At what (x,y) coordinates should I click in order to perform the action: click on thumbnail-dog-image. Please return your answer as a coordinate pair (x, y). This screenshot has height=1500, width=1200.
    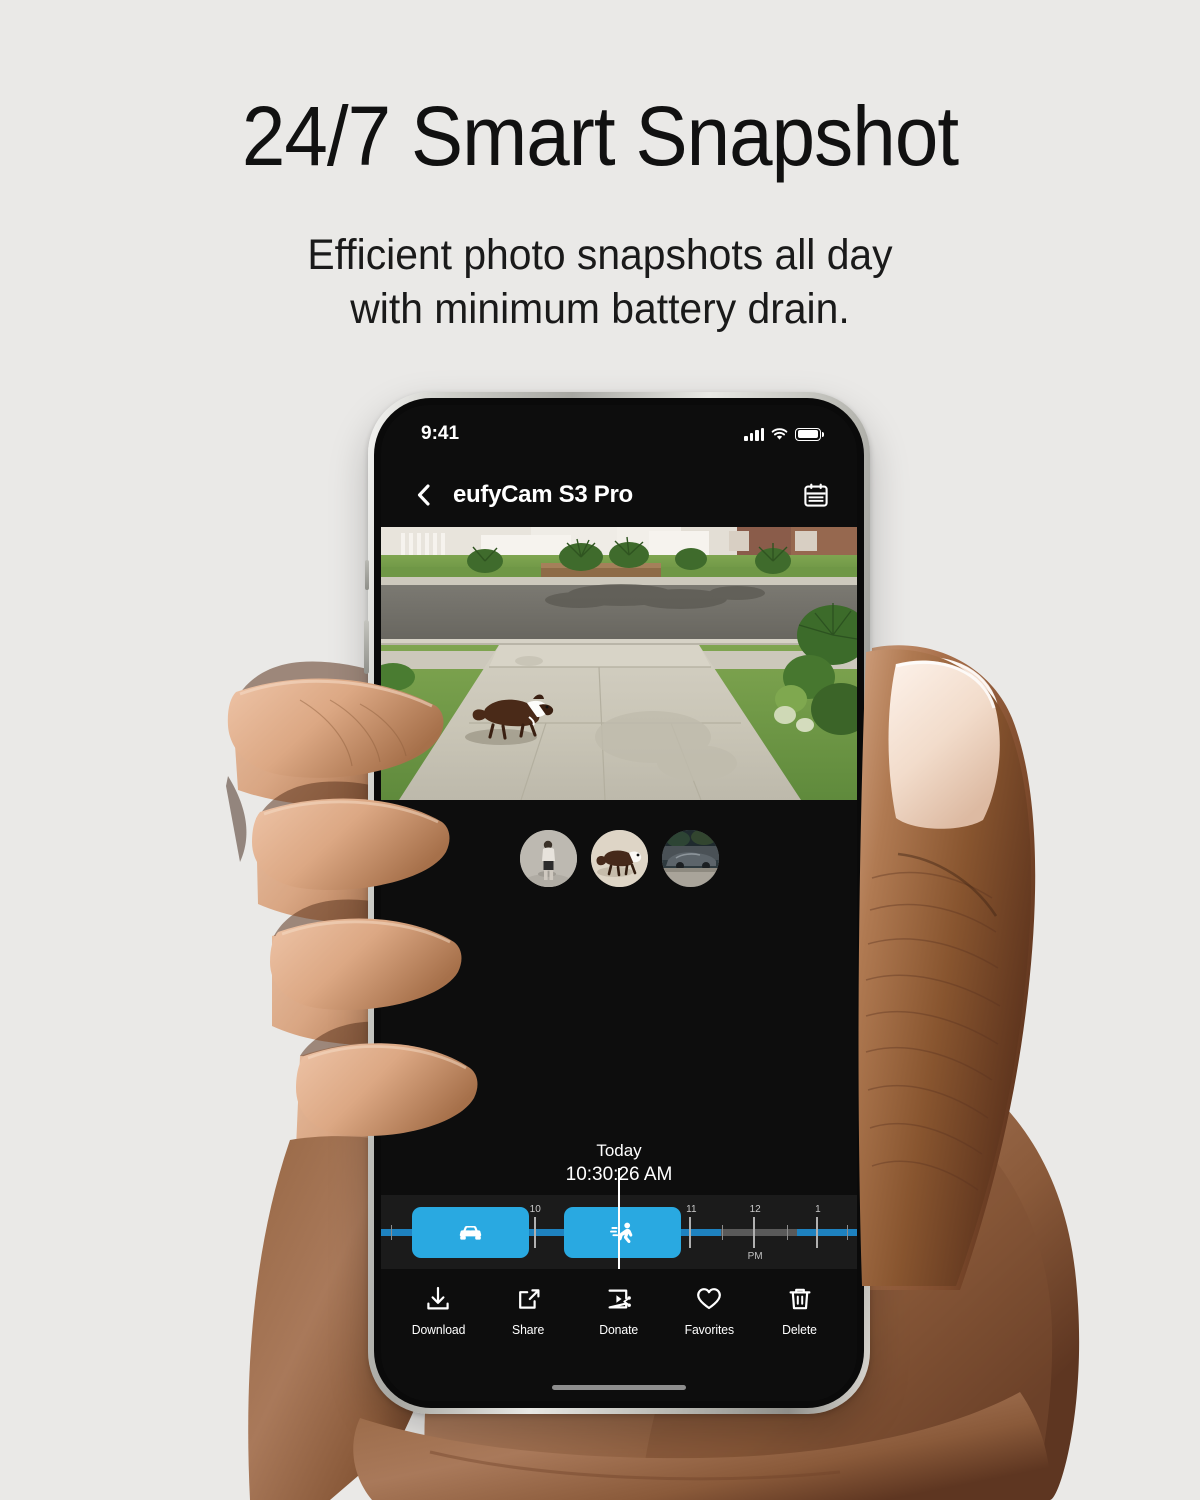
    Looking at the image, I should click on (619, 858).